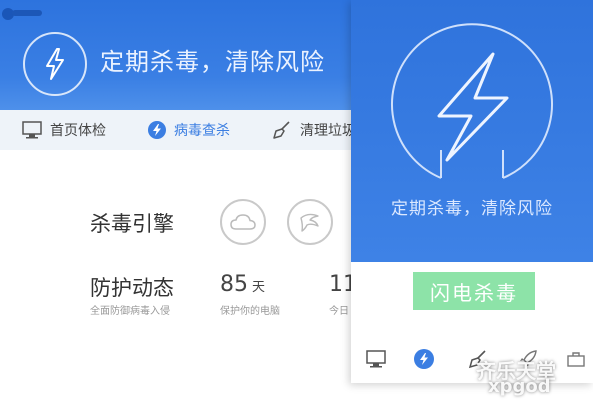  What do you see at coordinates (339, 311) in the screenshot?
I see `today-stat-caption: 今日` at bounding box center [339, 311].